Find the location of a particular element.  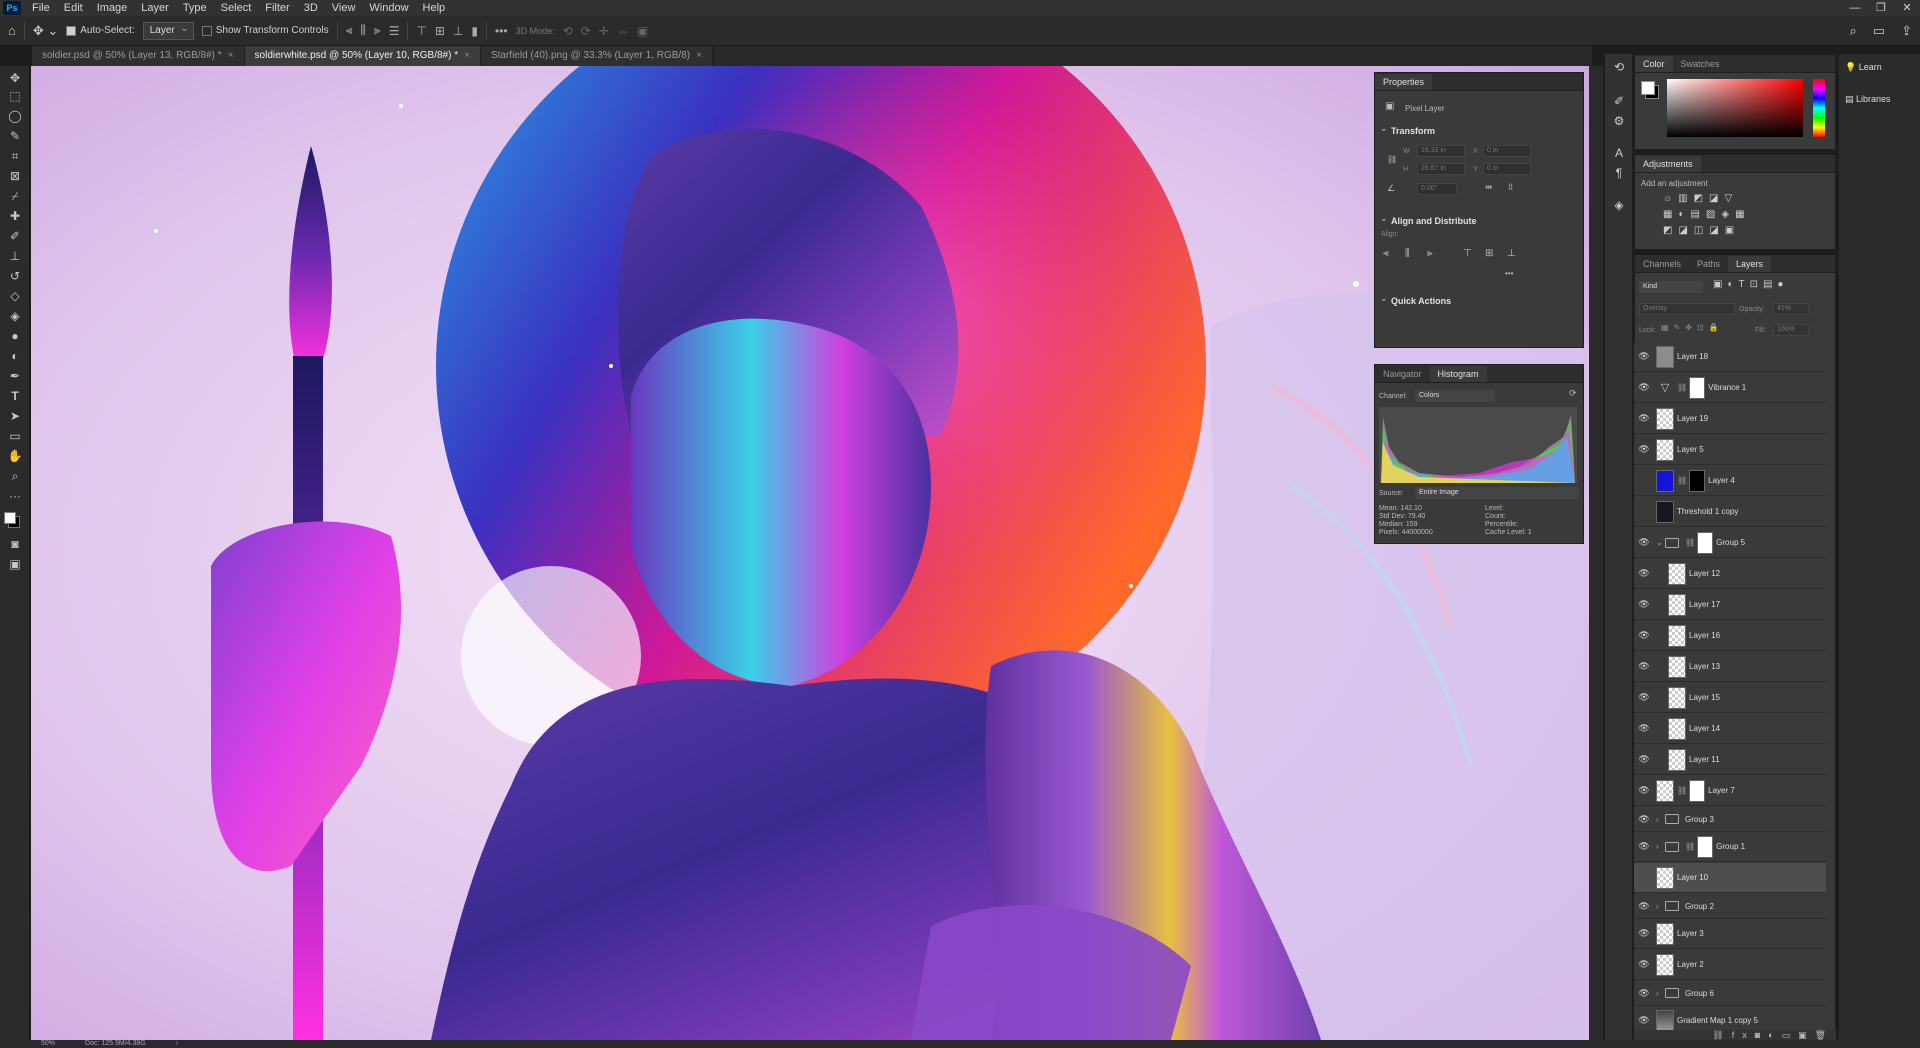

menu-file: File is located at coordinates (41, 8).